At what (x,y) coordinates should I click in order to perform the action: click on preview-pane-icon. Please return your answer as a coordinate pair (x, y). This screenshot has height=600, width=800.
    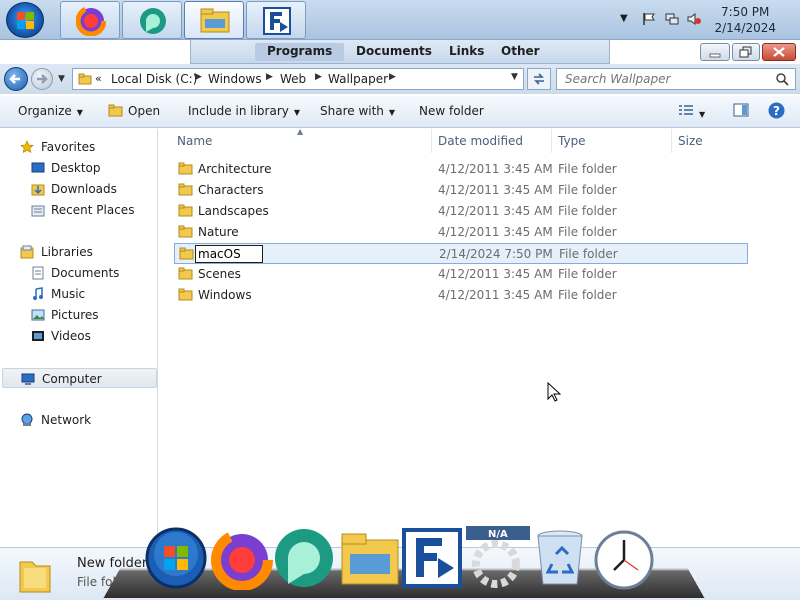
    Looking at the image, I should click on (741, 110).